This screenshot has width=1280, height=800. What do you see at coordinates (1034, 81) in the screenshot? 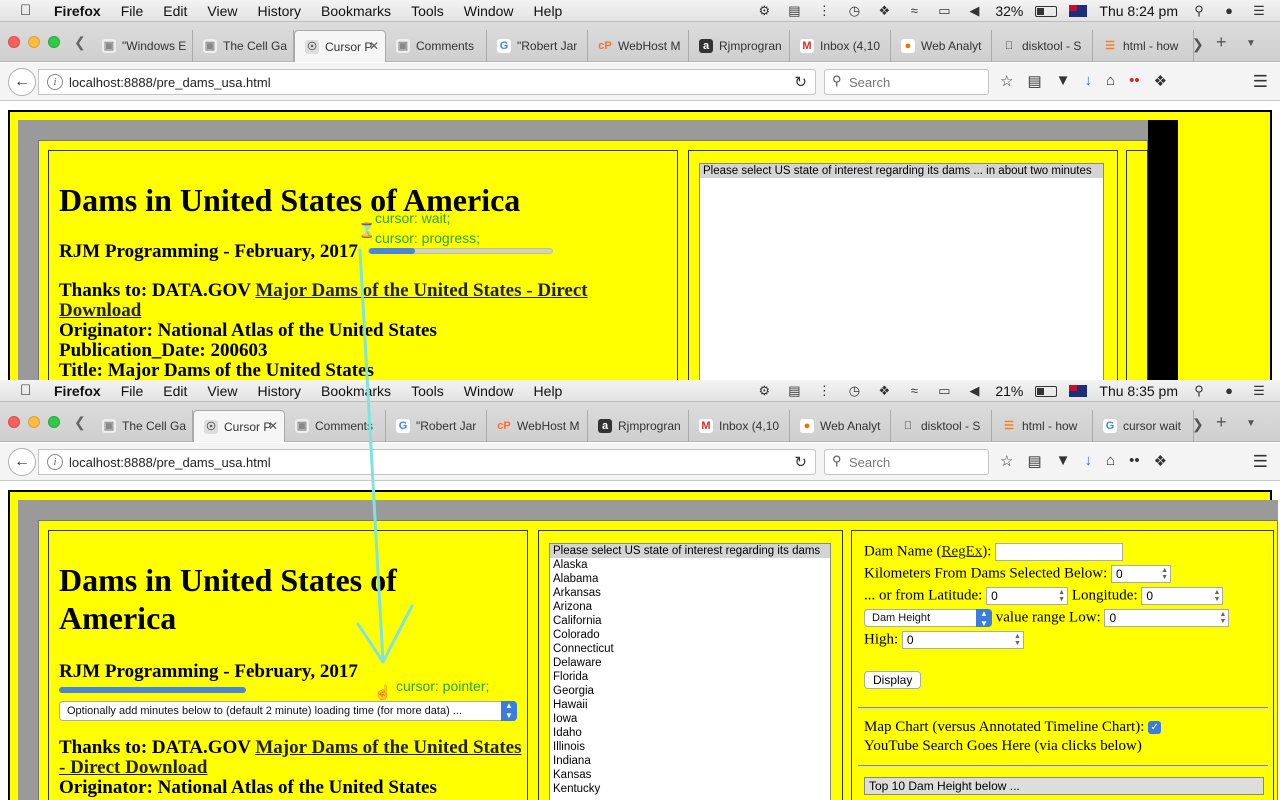
I see `reader-icon: ▤` at bounding box center [1034, 81].